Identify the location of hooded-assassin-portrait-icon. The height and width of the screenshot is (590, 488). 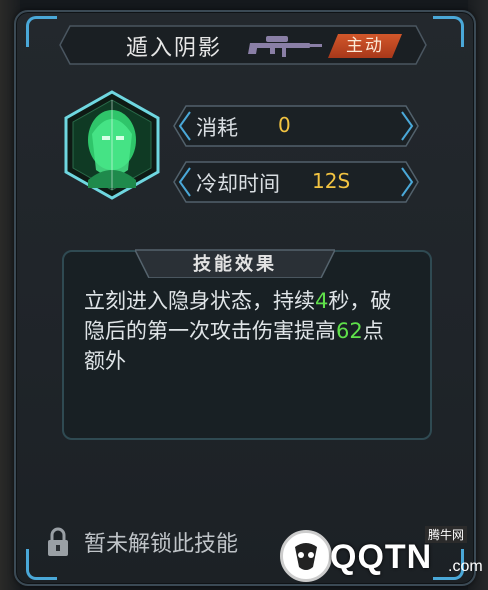
(112, 145).